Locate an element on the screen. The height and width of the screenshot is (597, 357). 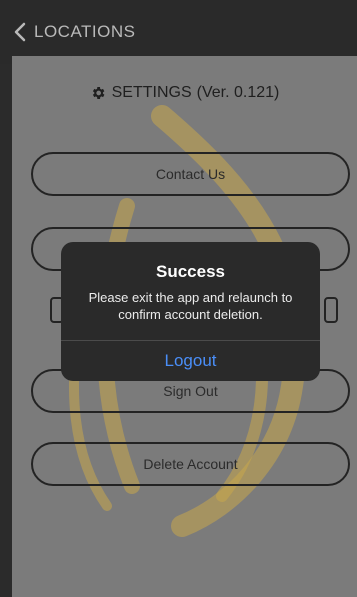
back-button: LOCATIONS is located at coordinates (74, 32).